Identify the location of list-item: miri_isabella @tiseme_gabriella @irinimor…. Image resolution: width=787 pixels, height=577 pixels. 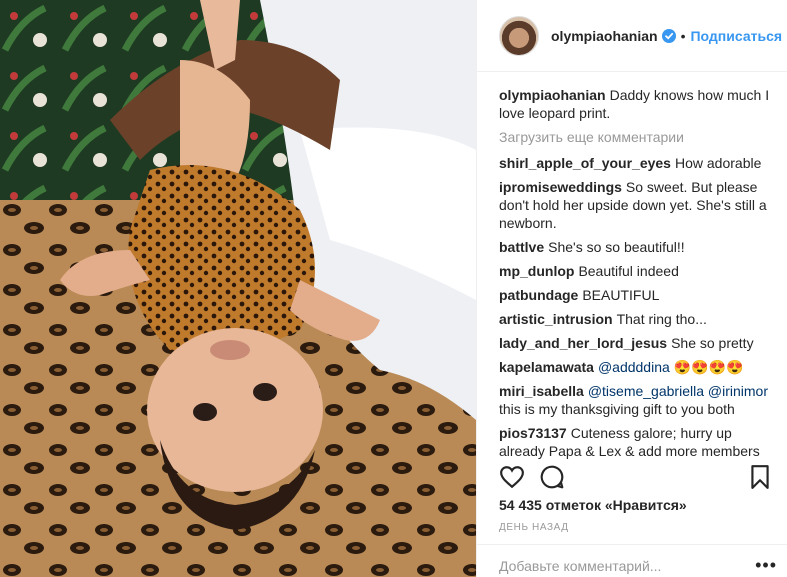
(638, 400).